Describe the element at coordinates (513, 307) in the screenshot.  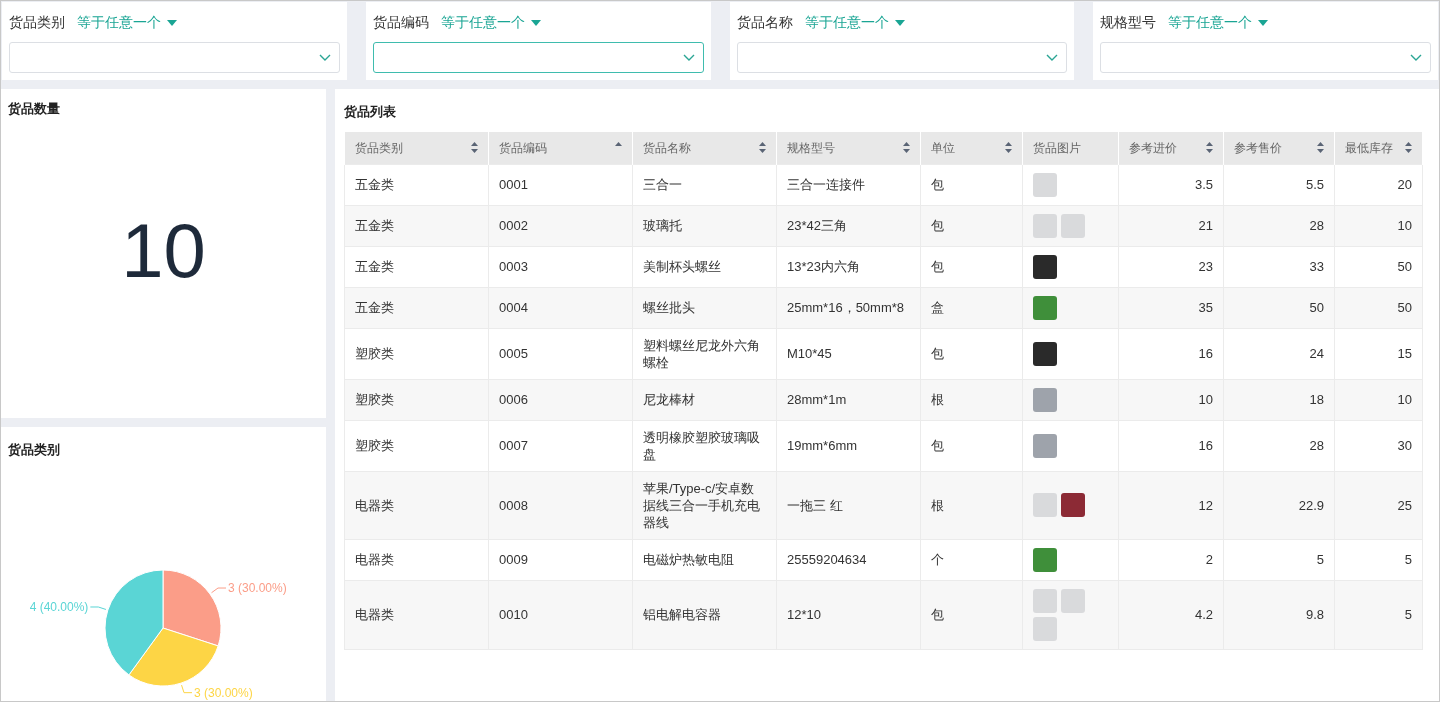
I see `table-cell: 0004` at that location.